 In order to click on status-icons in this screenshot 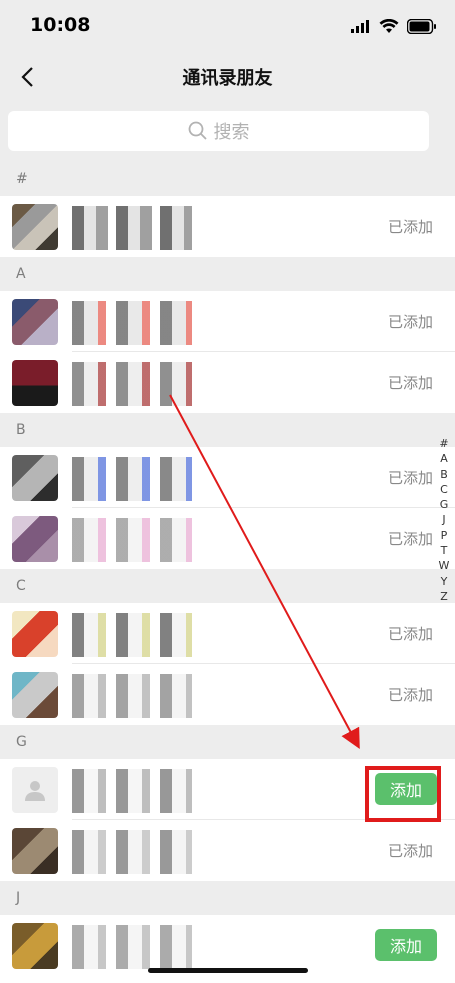, I will do `click(394, 26)`.